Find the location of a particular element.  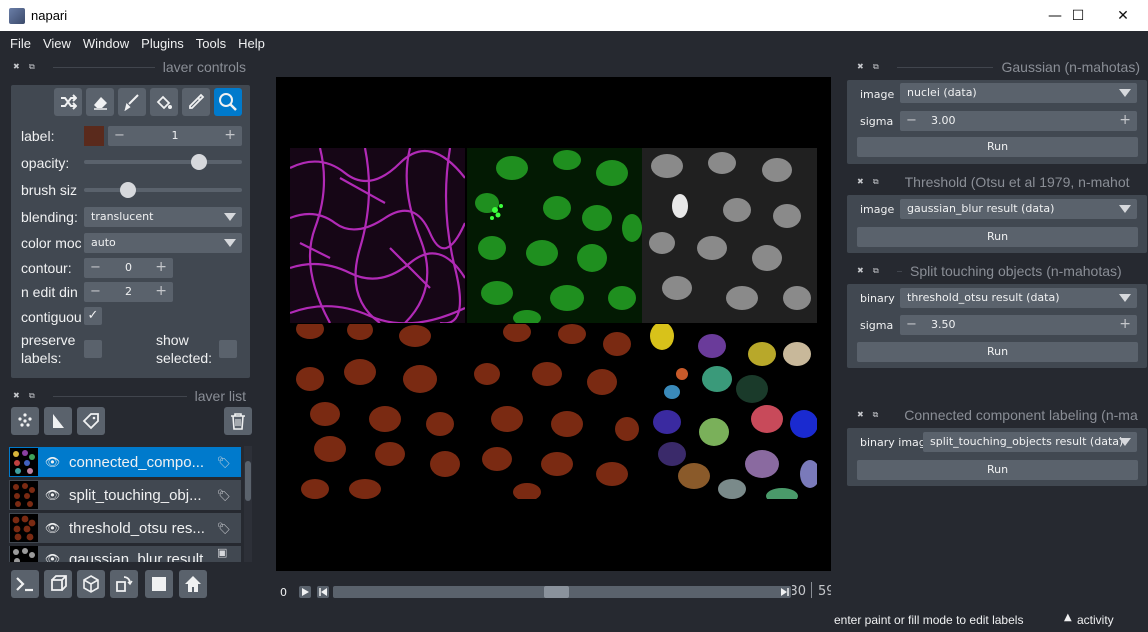

maximize-button: ☐ is located at coordinates (1078, 15).